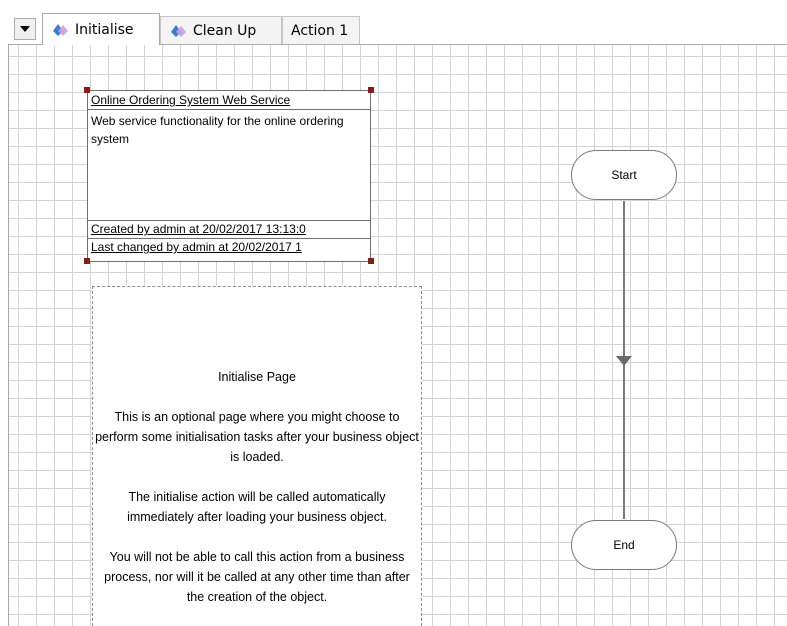 This screenshot has width=787, height=626. What do you see at coordinates (229, 229) in the screenshot?
I see `info-box-created: Created by admin at 20/02/2017 13:13:0` at bounding box center [229, 229].